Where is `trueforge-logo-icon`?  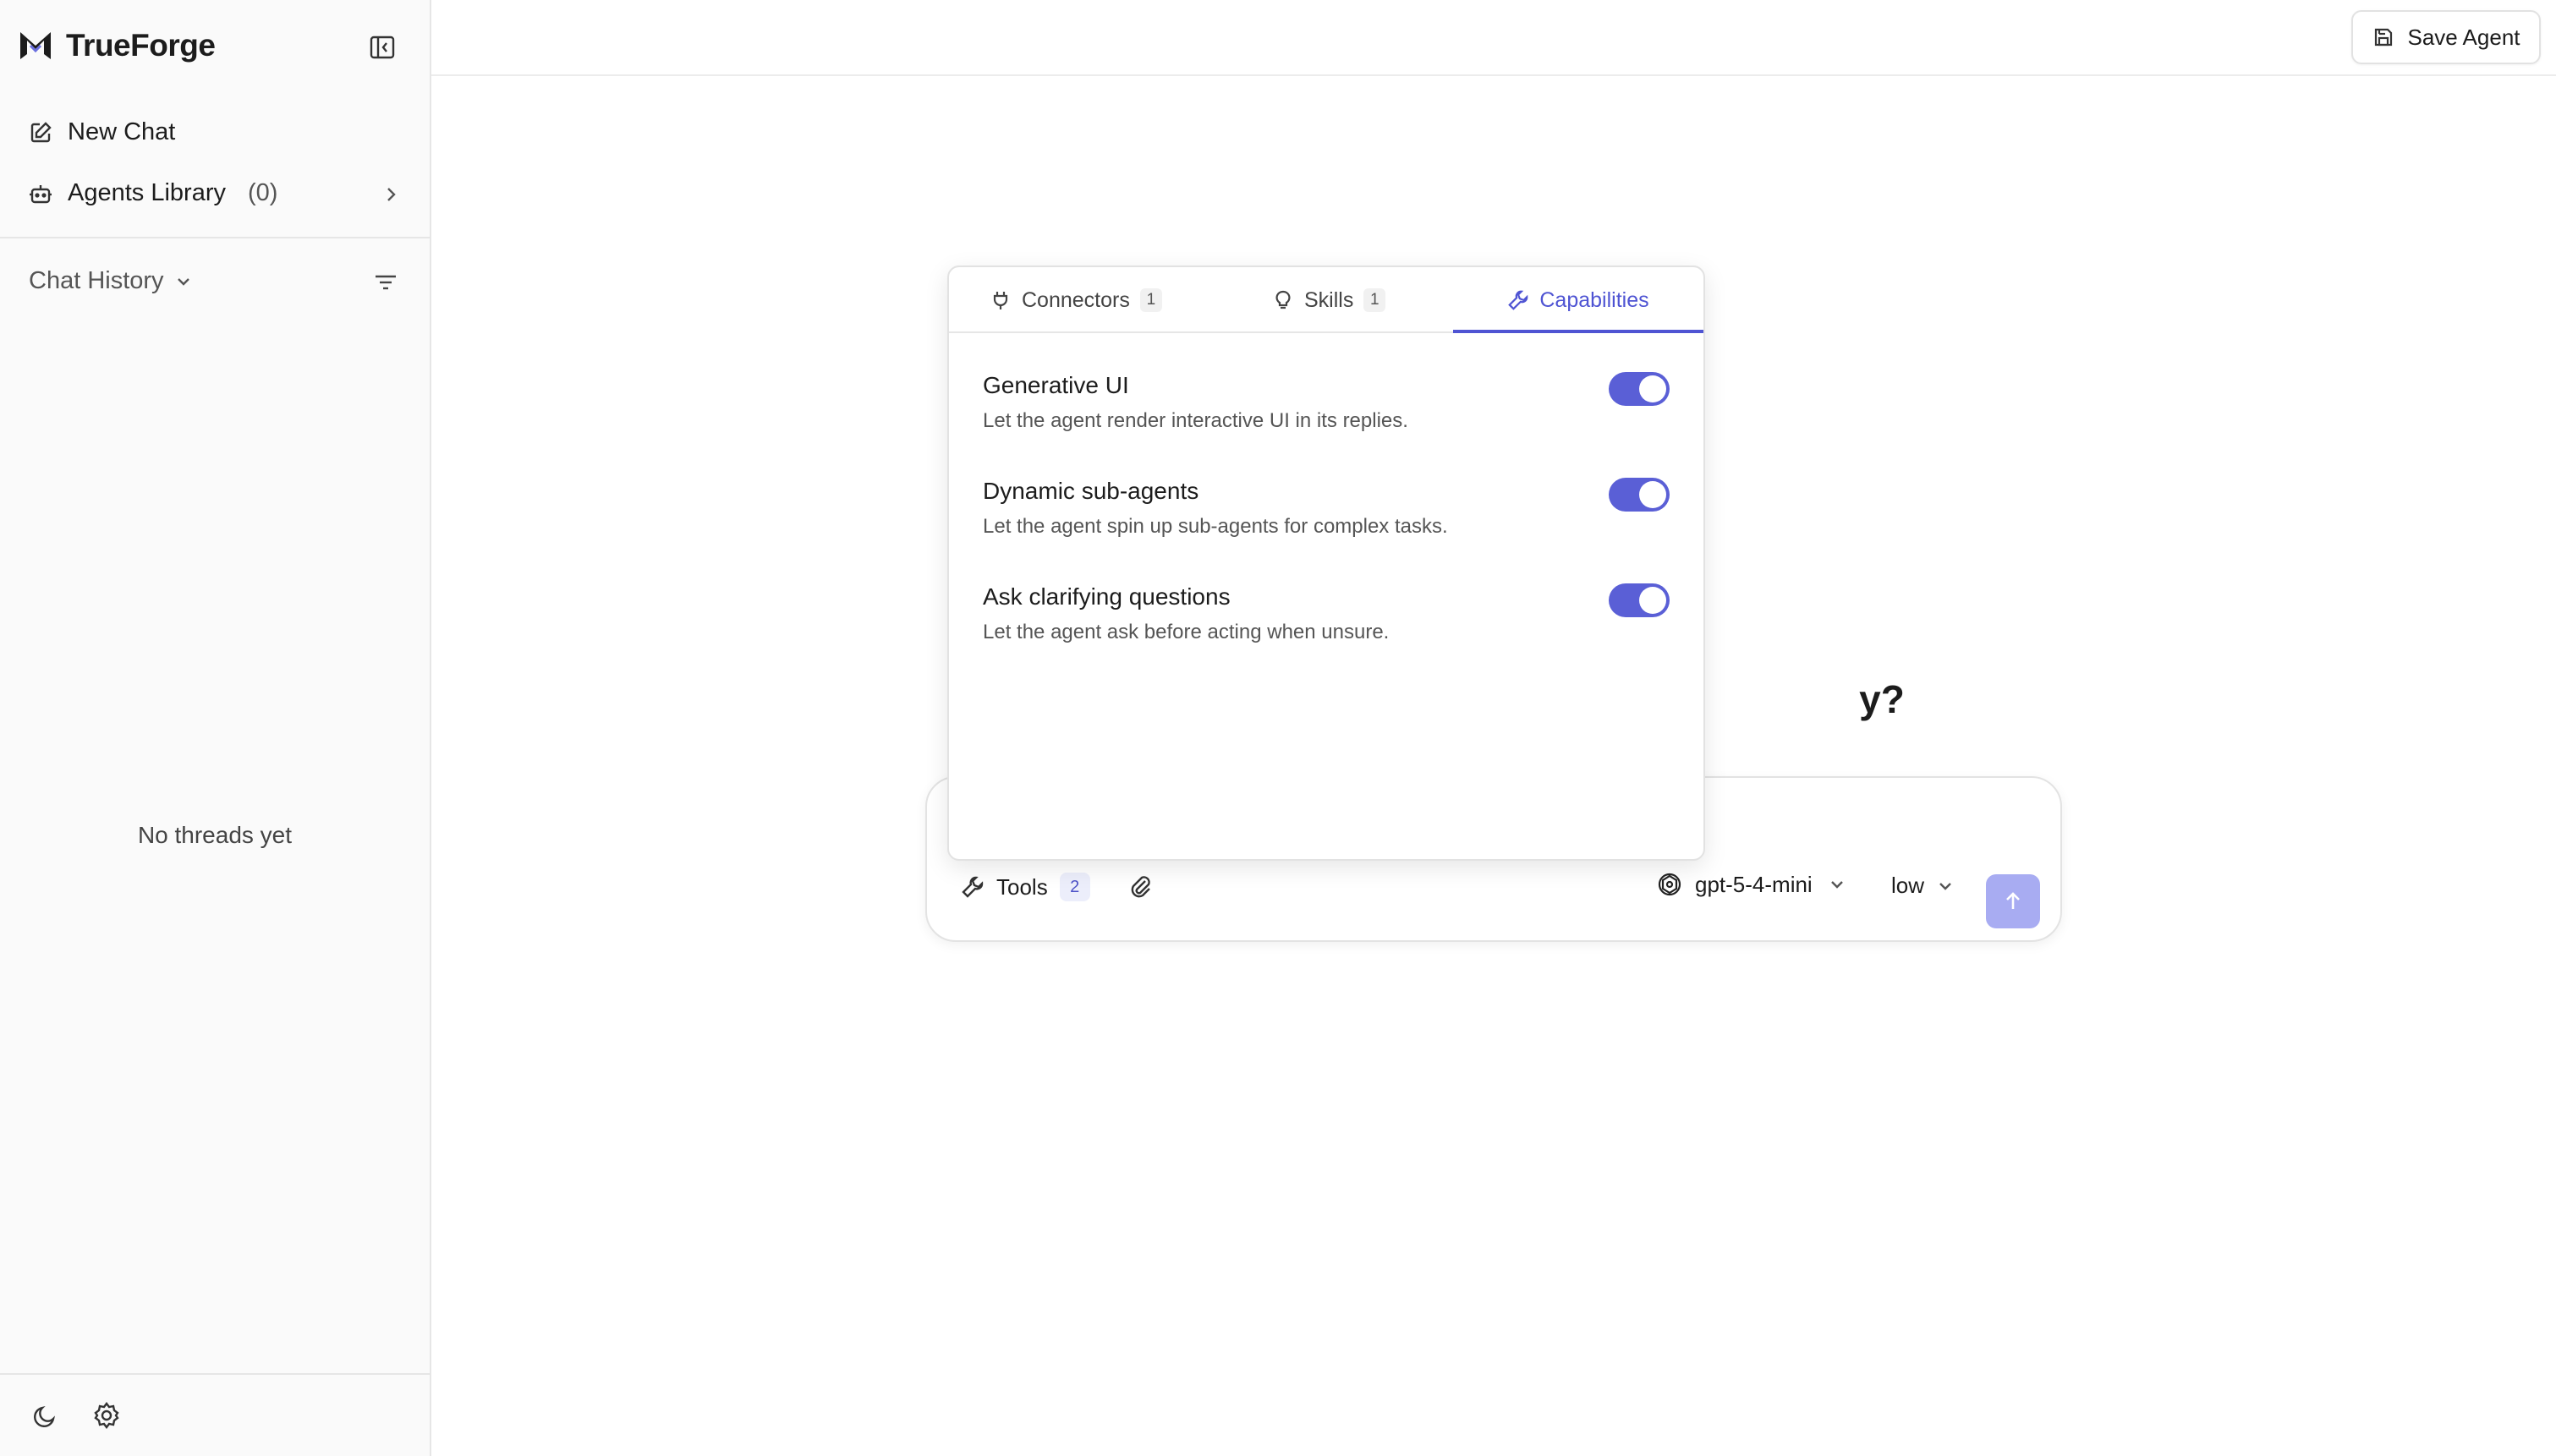
trueforge-logo-icon is located at coordinates (36, 45).